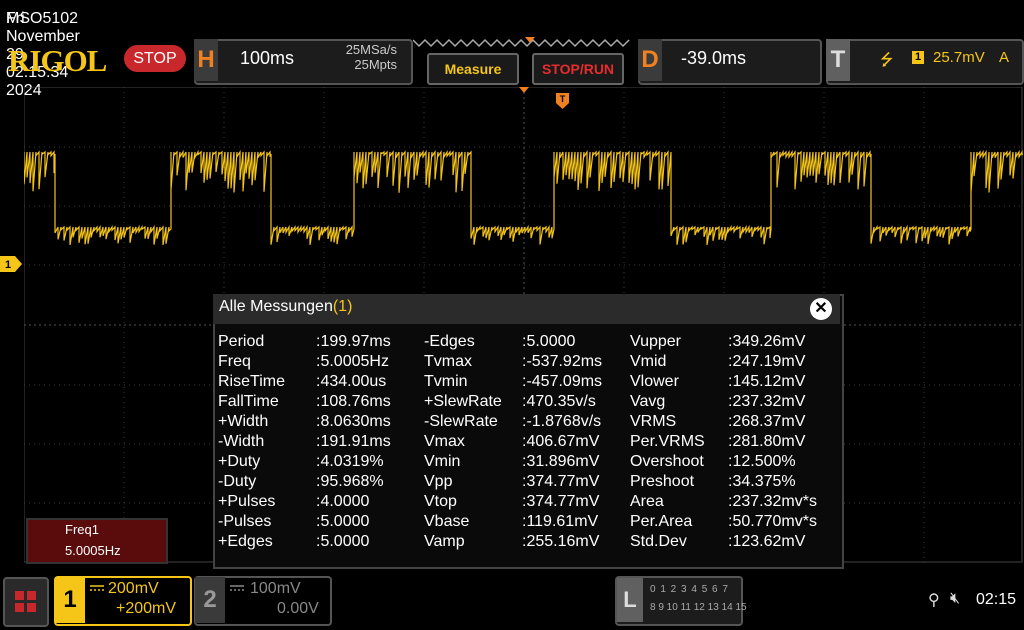  What do you see at coordinates (41, 52) in the screenshot?
I see `model-datetime: MSO5102 Fri November 29 02:15:34 2024` at bounding box center [41, 52].